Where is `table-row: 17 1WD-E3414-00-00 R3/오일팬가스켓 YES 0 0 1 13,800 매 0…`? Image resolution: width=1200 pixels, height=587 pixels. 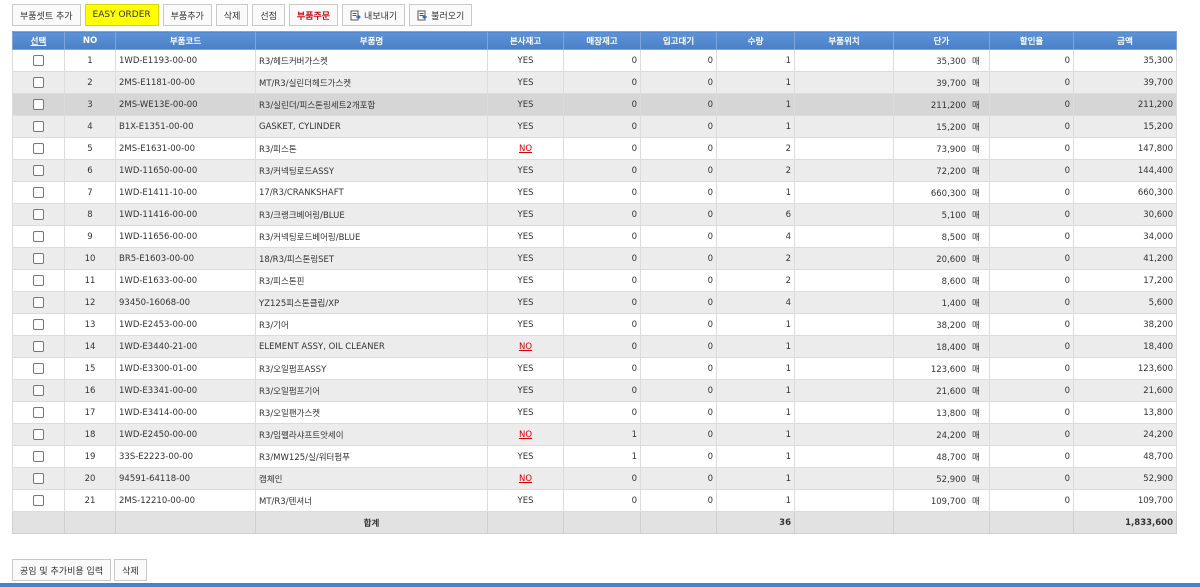
table-row: 17 1WD-E3414-00-00 R3/오일팬가스켓 YES 0 0 1 13,800 매 0… is located at coordinates (594, 412).